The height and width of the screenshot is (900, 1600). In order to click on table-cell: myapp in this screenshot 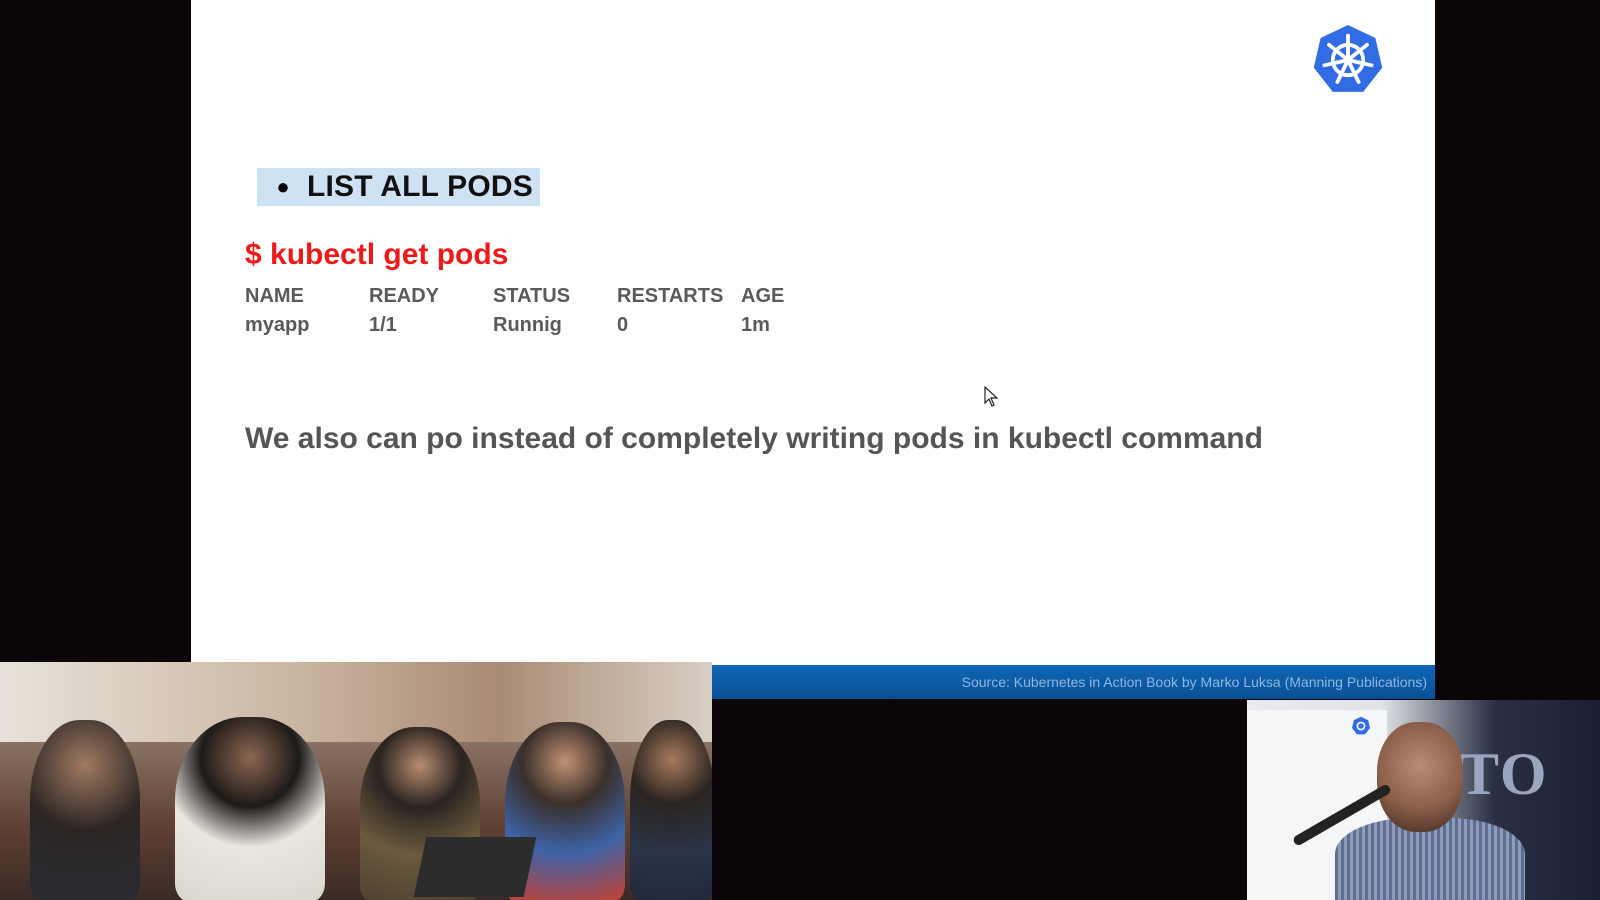, I will do `click(277, 325)`.